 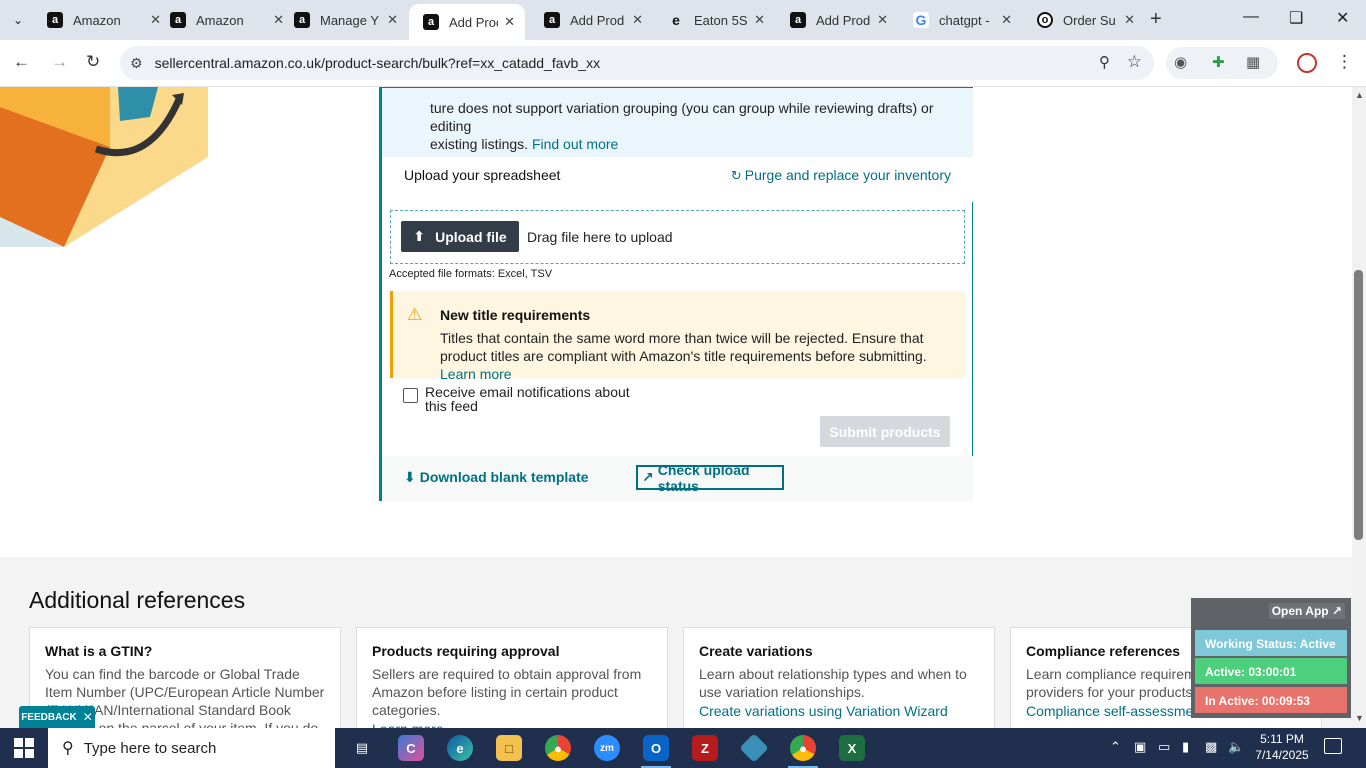 I want to click on find-out-more-link: Find out more, so click(x=575, y=144).